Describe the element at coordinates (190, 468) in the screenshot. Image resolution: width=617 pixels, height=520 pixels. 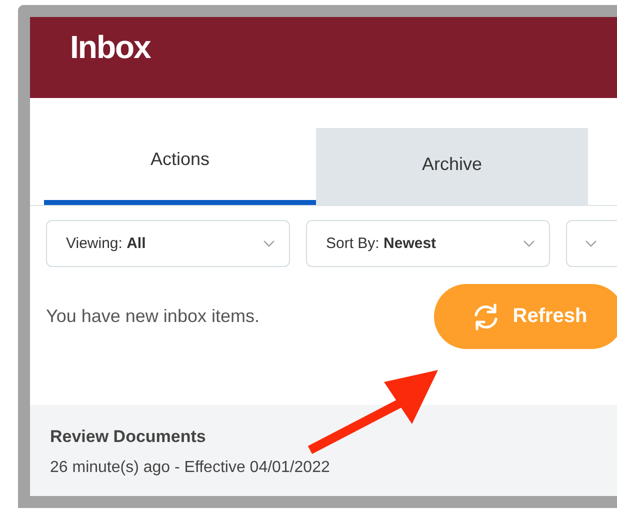
I see `item-subtitle: 26 minute(s) ago - Effective 04/01/2022` at that location.